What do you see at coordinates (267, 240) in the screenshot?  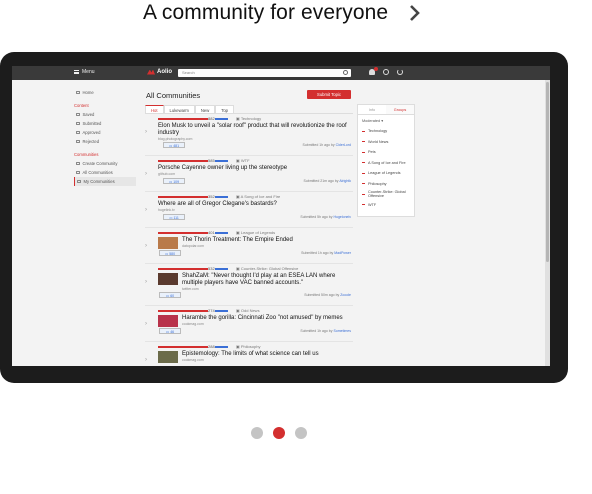 I see `post-title: The Thorin Treatment: The Empire Ended` at bounding box center [267, 240].